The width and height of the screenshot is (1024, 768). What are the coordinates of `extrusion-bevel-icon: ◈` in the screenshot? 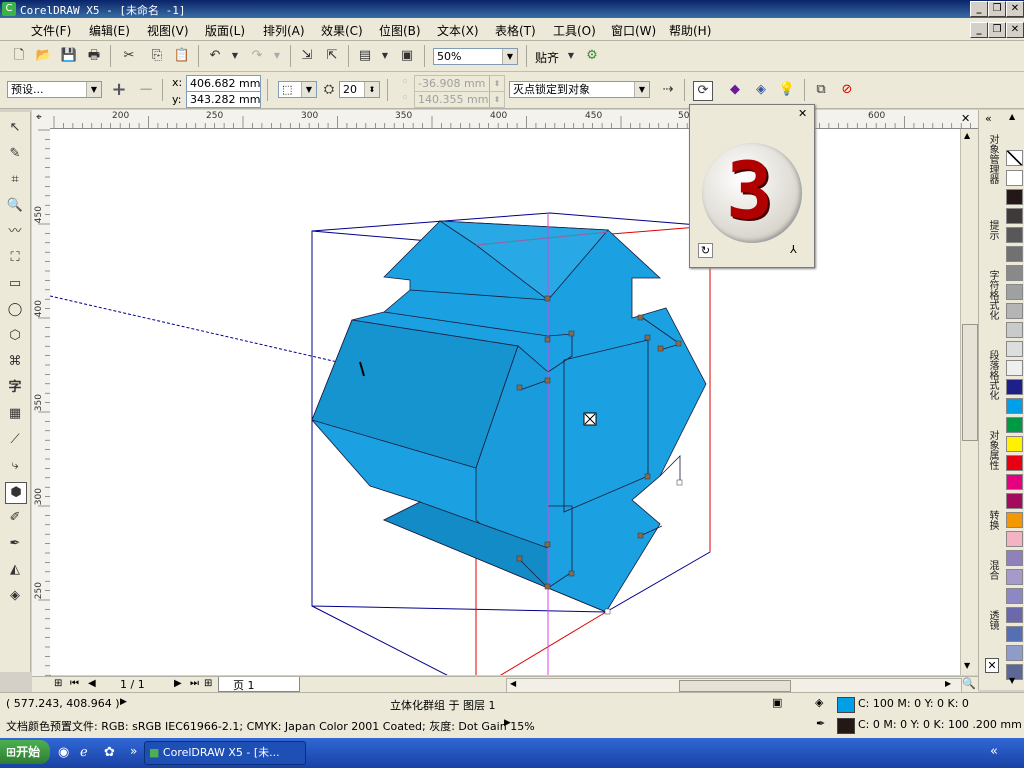 It's located at (761, 90).